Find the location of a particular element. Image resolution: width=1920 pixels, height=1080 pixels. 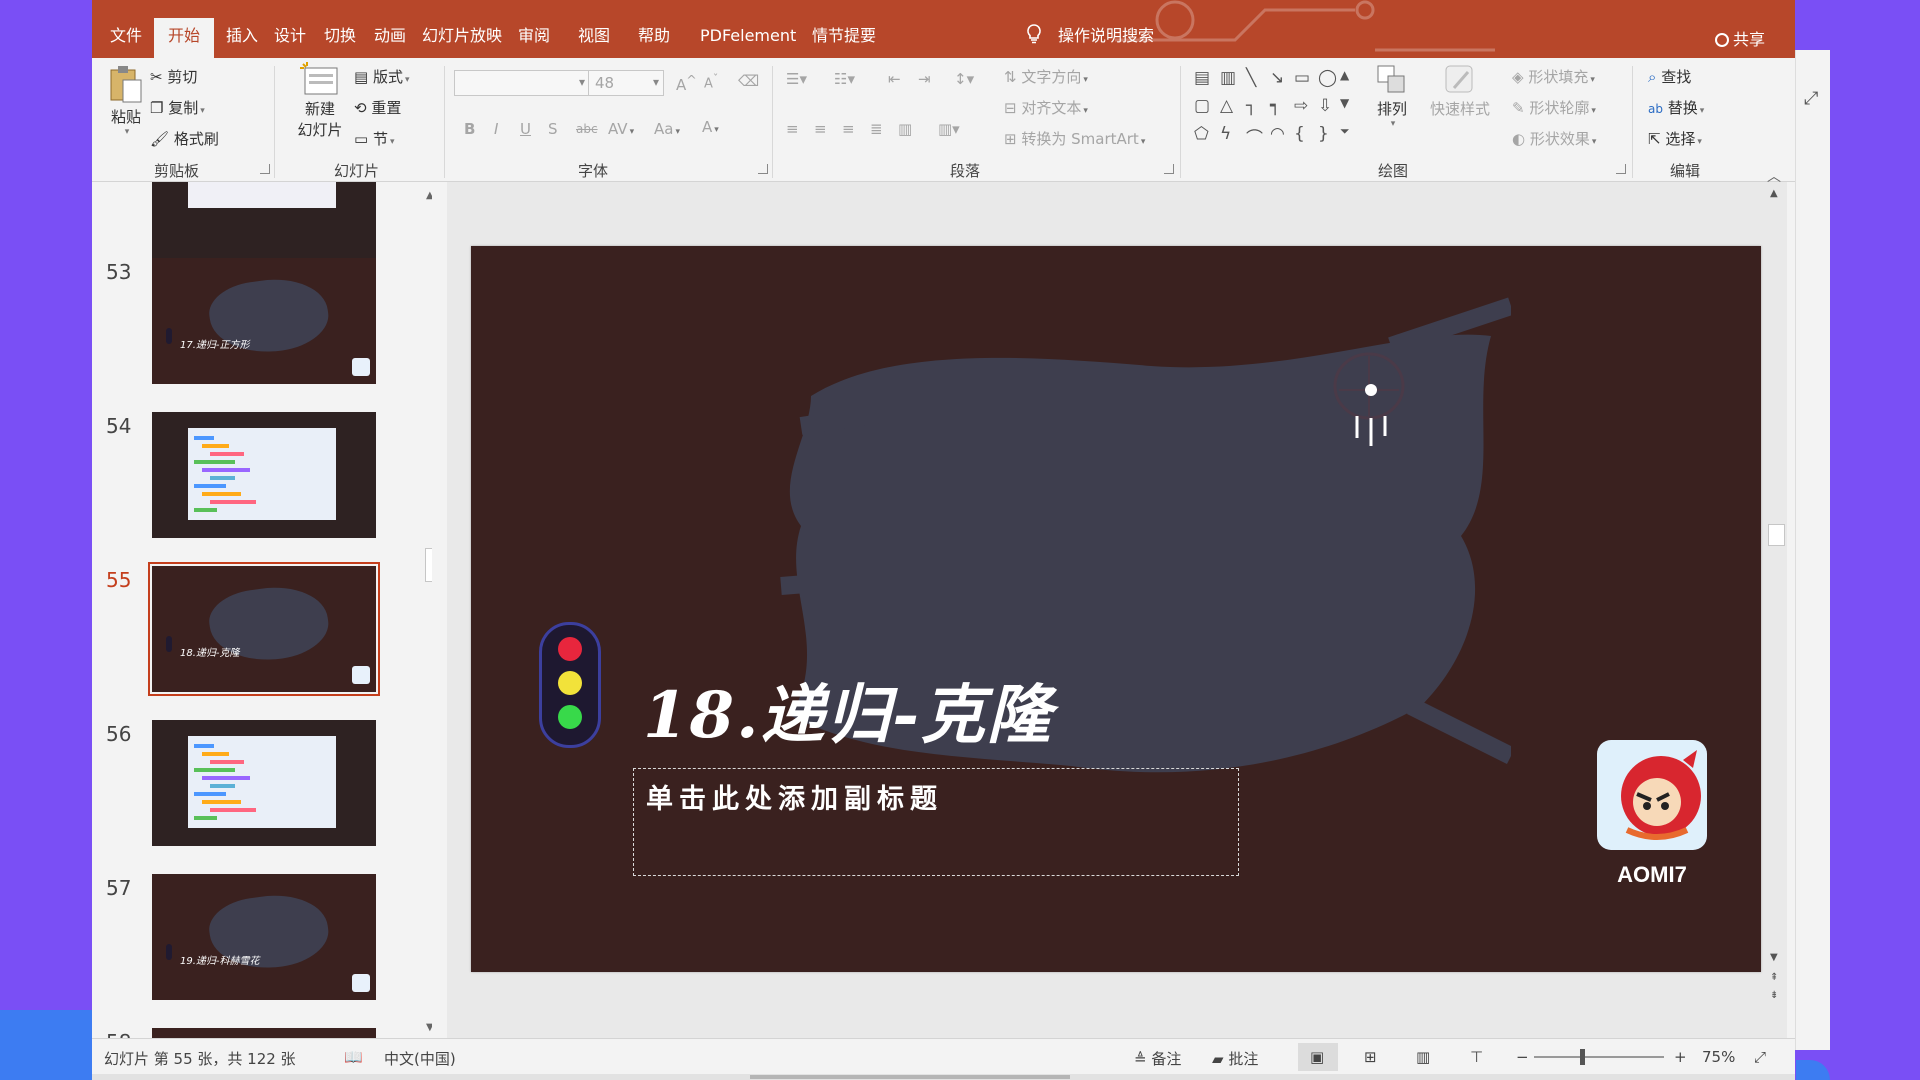

increase-indent-icon: ⇥ is located at coordinates (924, 79).